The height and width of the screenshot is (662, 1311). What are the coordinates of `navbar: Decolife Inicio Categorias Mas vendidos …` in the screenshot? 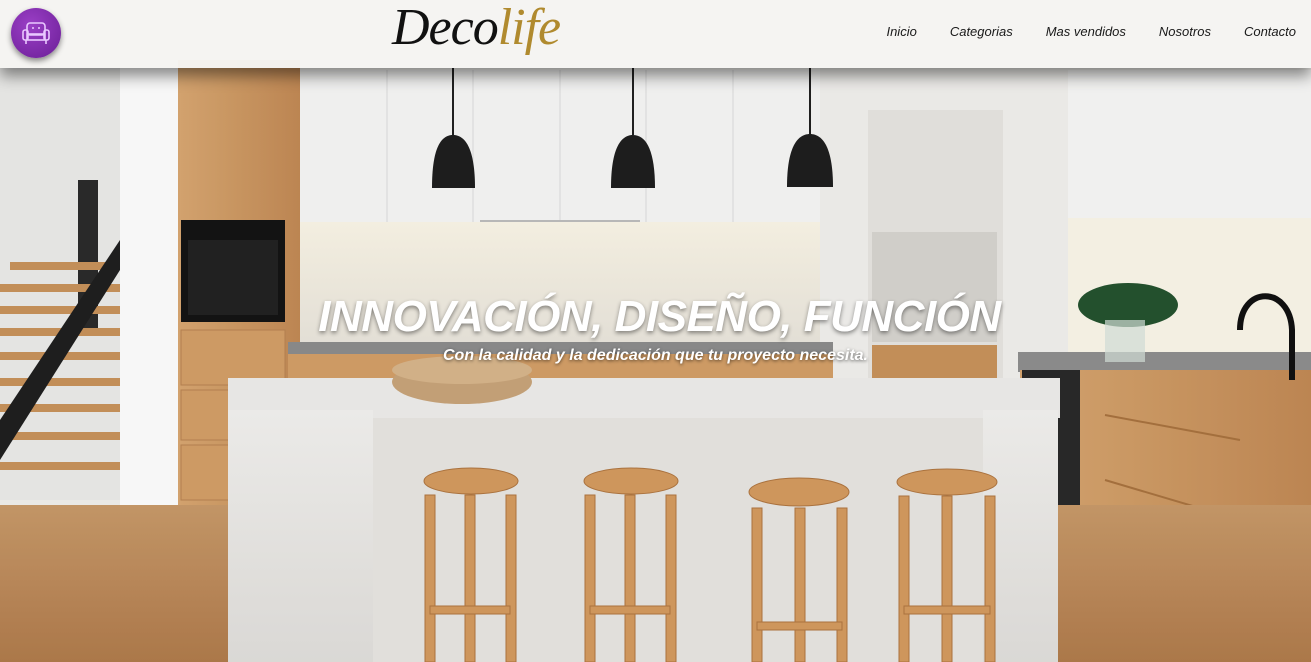 It's located at (655, 34).